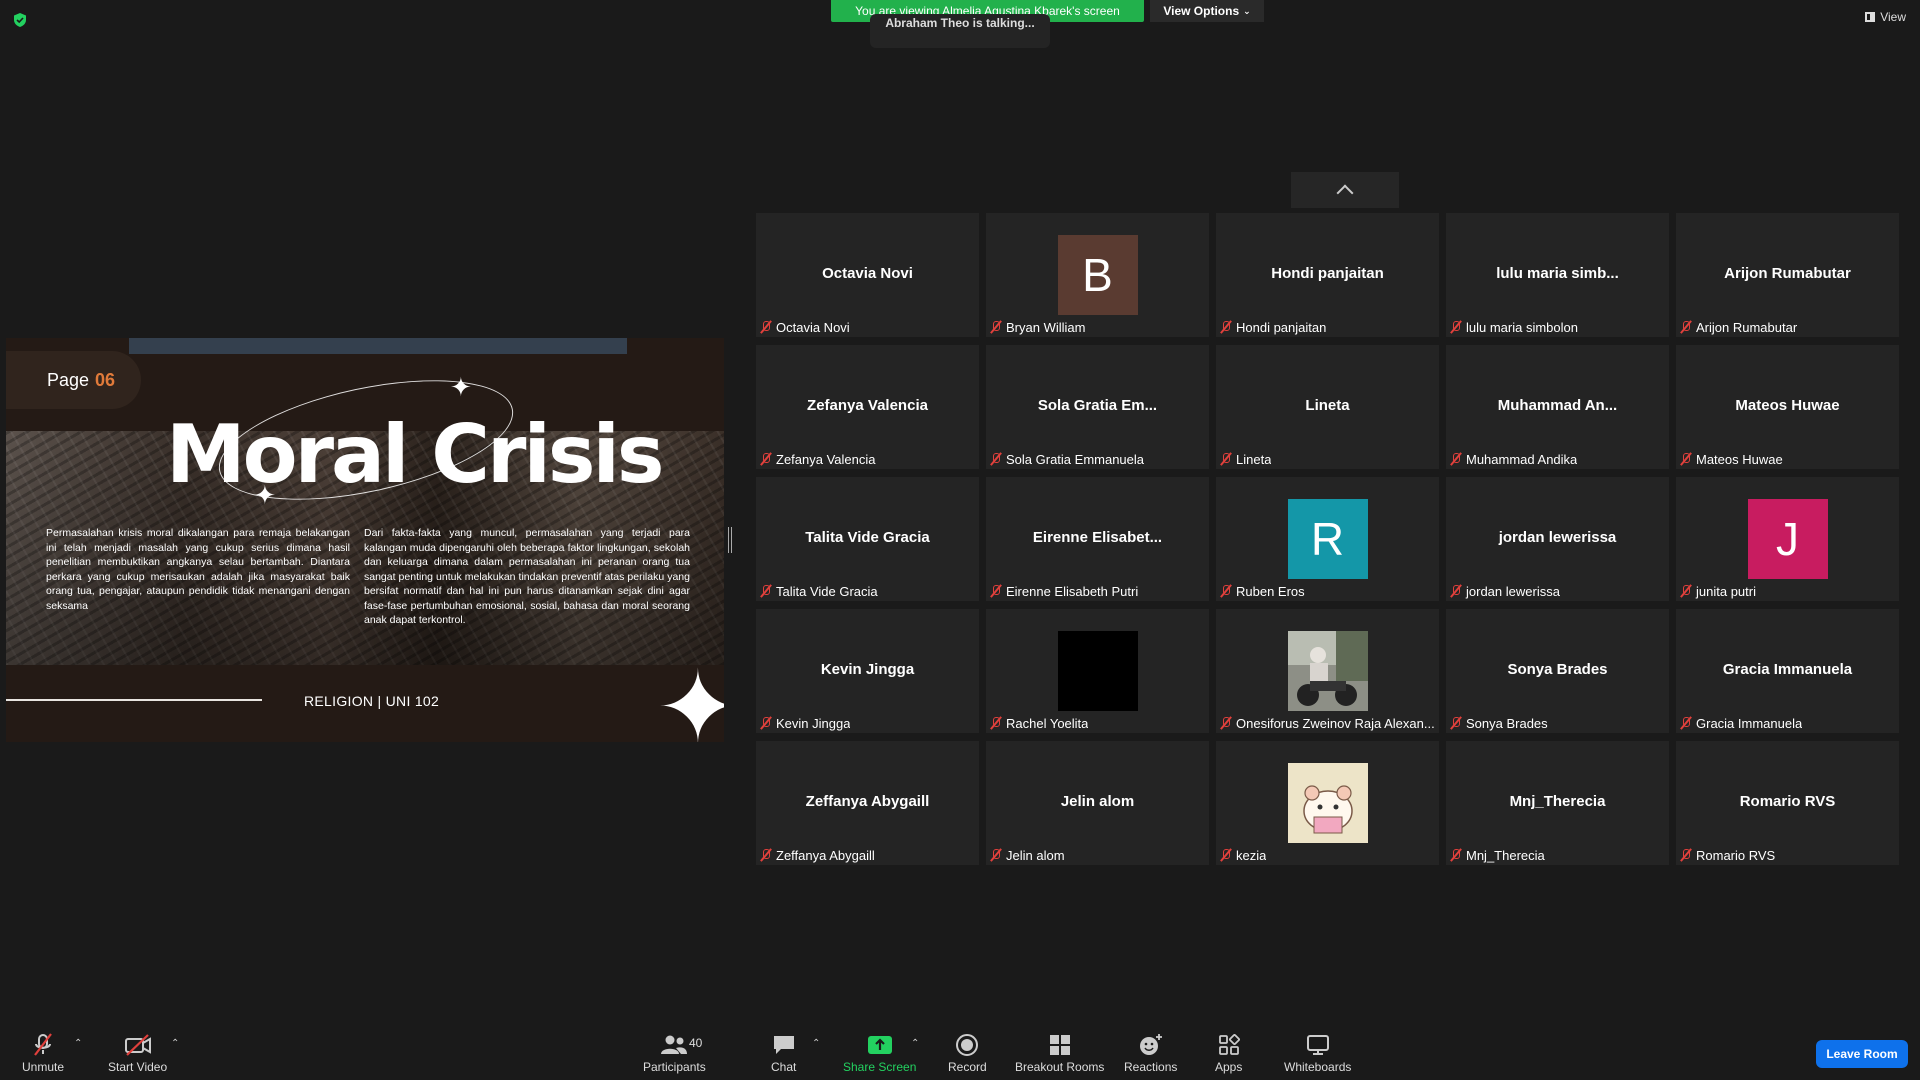 This screenshot has width=1920, height=1080. Describe the element at coordinates (813, 723) in the screenshot. I see `participant-name: Kevin Jingga` at that location.